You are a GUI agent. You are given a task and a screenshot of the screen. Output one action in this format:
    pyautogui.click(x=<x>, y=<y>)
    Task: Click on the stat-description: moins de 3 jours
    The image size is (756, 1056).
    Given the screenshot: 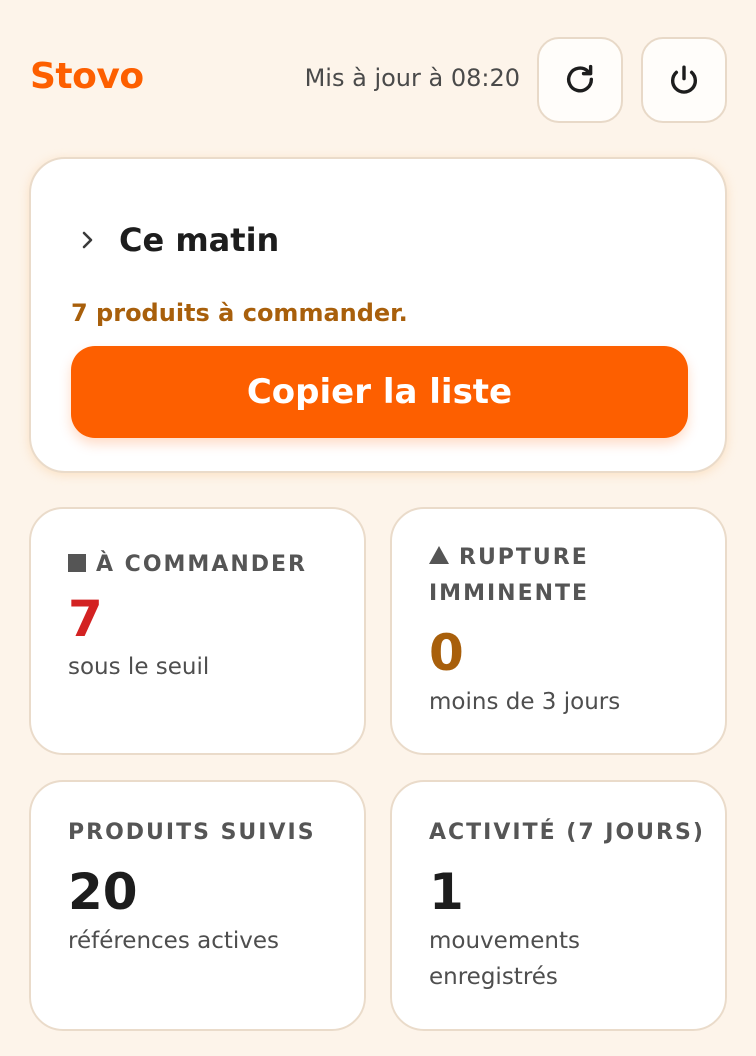 What is the action you would take?
    pyautogui.click(x=525, y=702)
    